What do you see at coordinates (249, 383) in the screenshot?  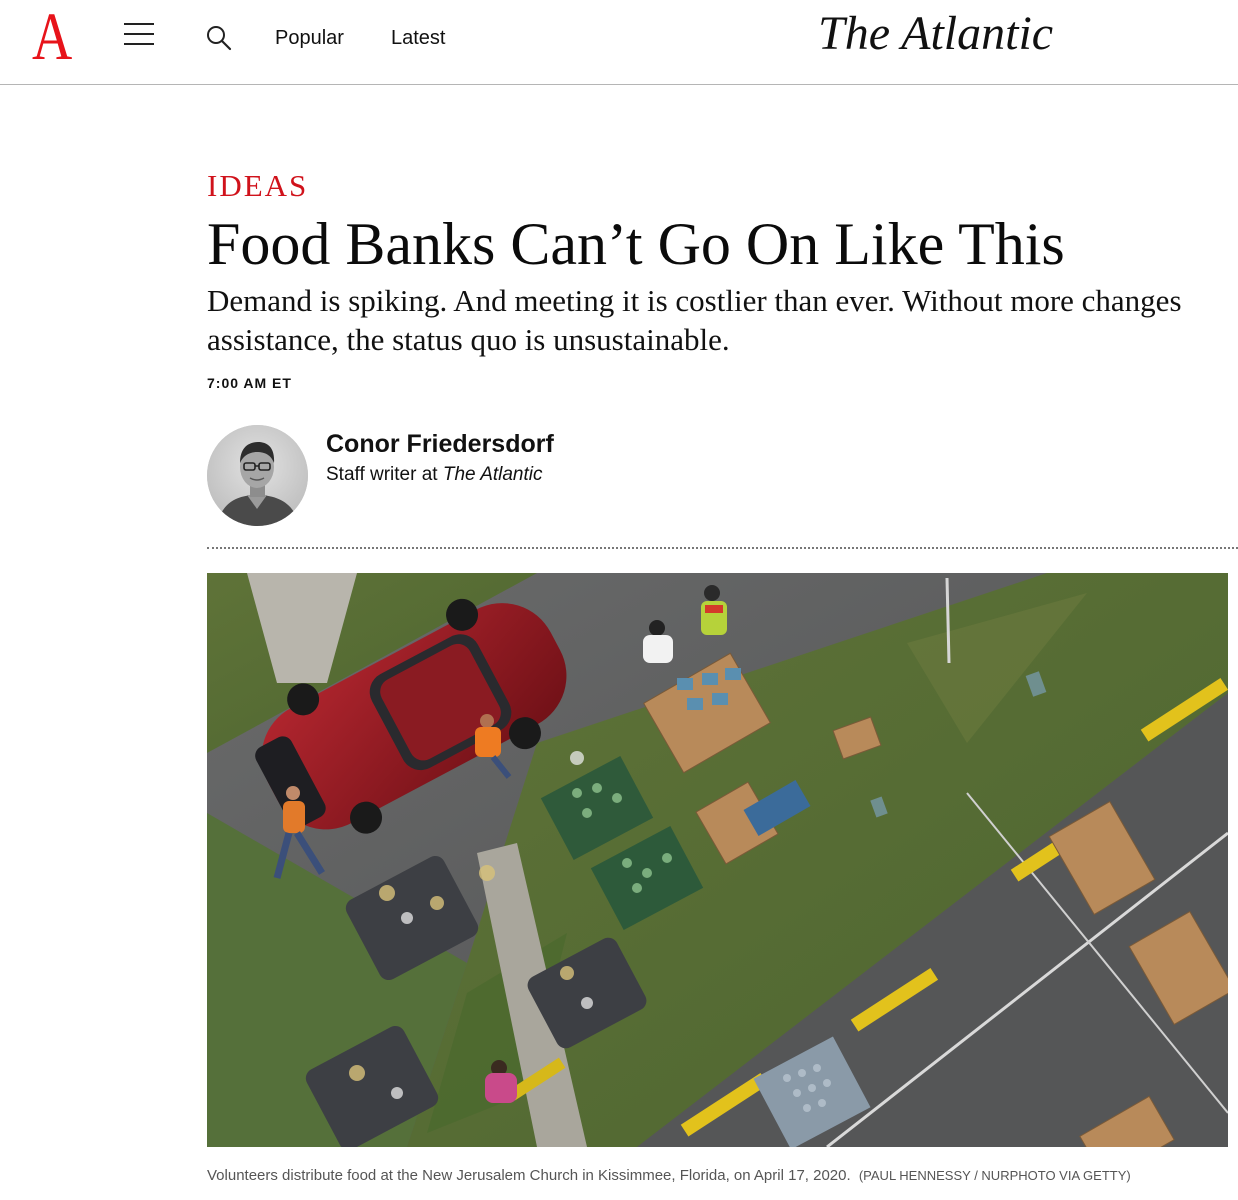 I see `article-timestamp: 7:00 AM ET` at bounding box center [249, 383].